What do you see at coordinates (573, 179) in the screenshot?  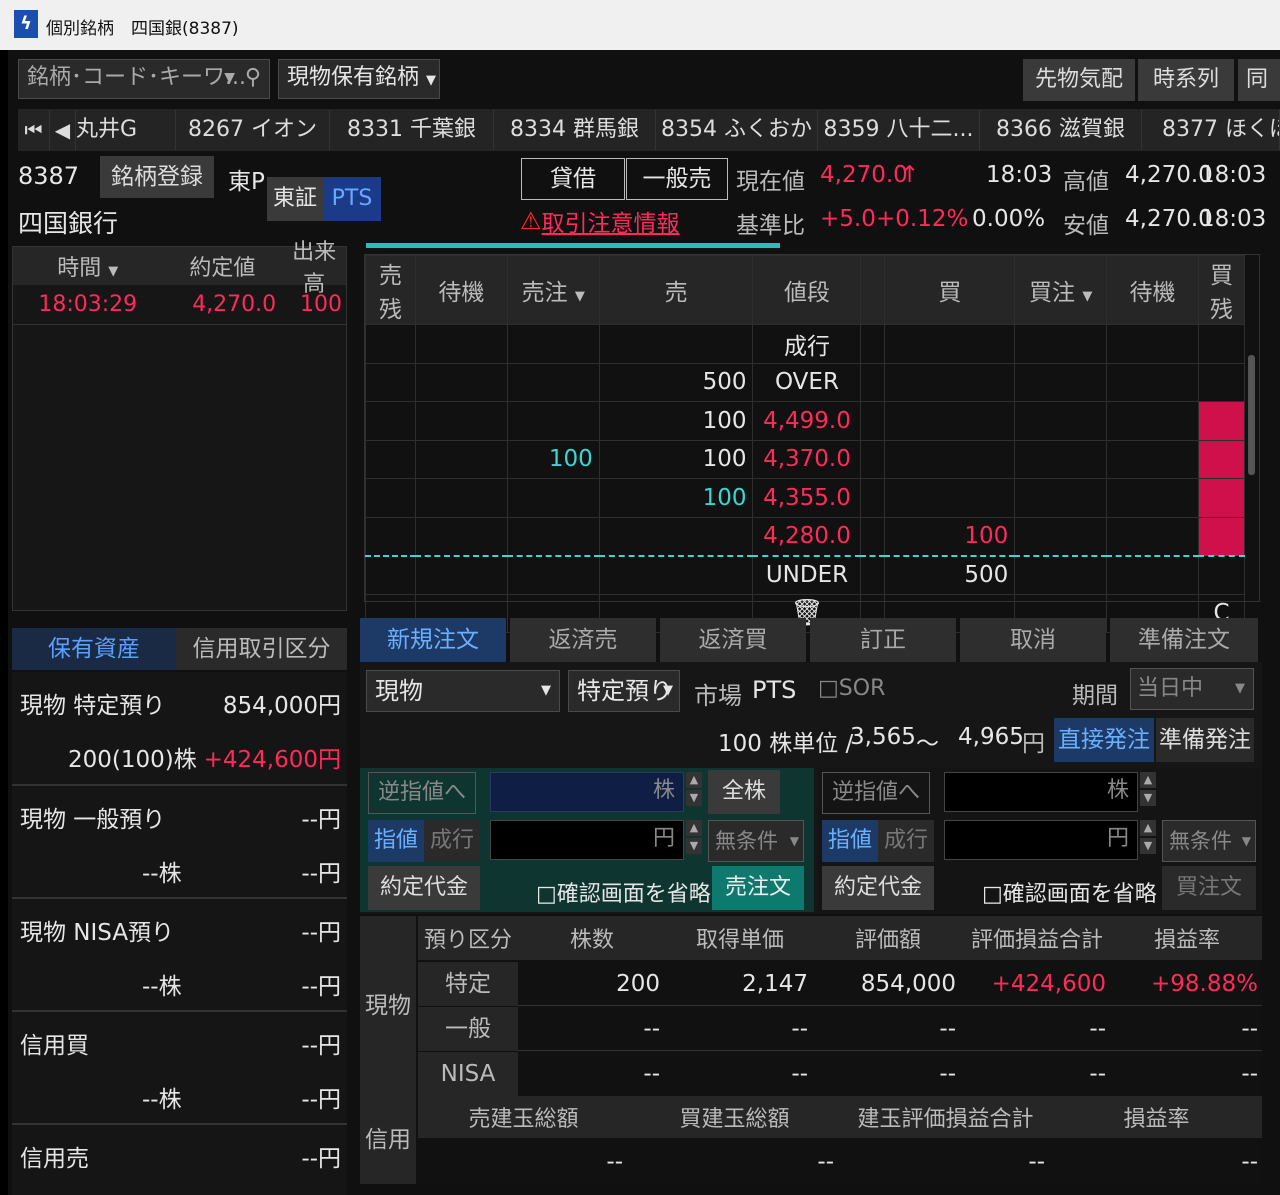 I see `lending-button: 貸借` at bounding box center [573, 179].